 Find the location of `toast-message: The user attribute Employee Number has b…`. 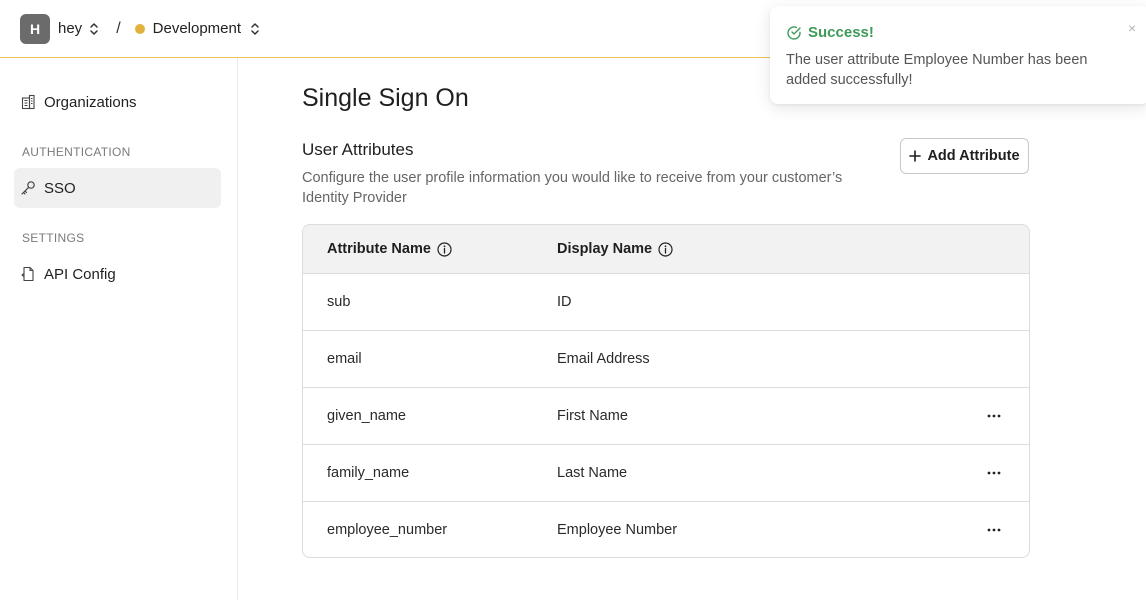

toast-message: The user attribute Employee Number has b… is located at coordinates (937, 70).